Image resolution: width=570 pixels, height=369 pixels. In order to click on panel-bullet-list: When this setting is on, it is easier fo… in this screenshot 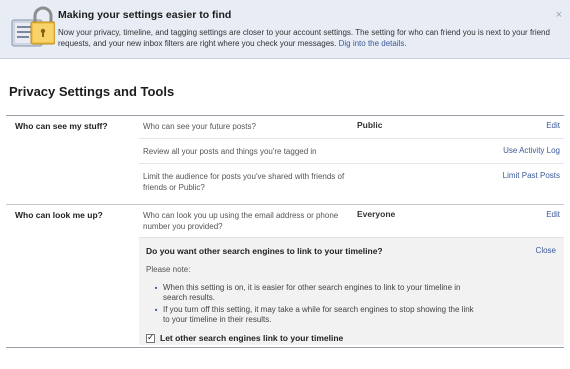, I will do `click(315, 304)`.